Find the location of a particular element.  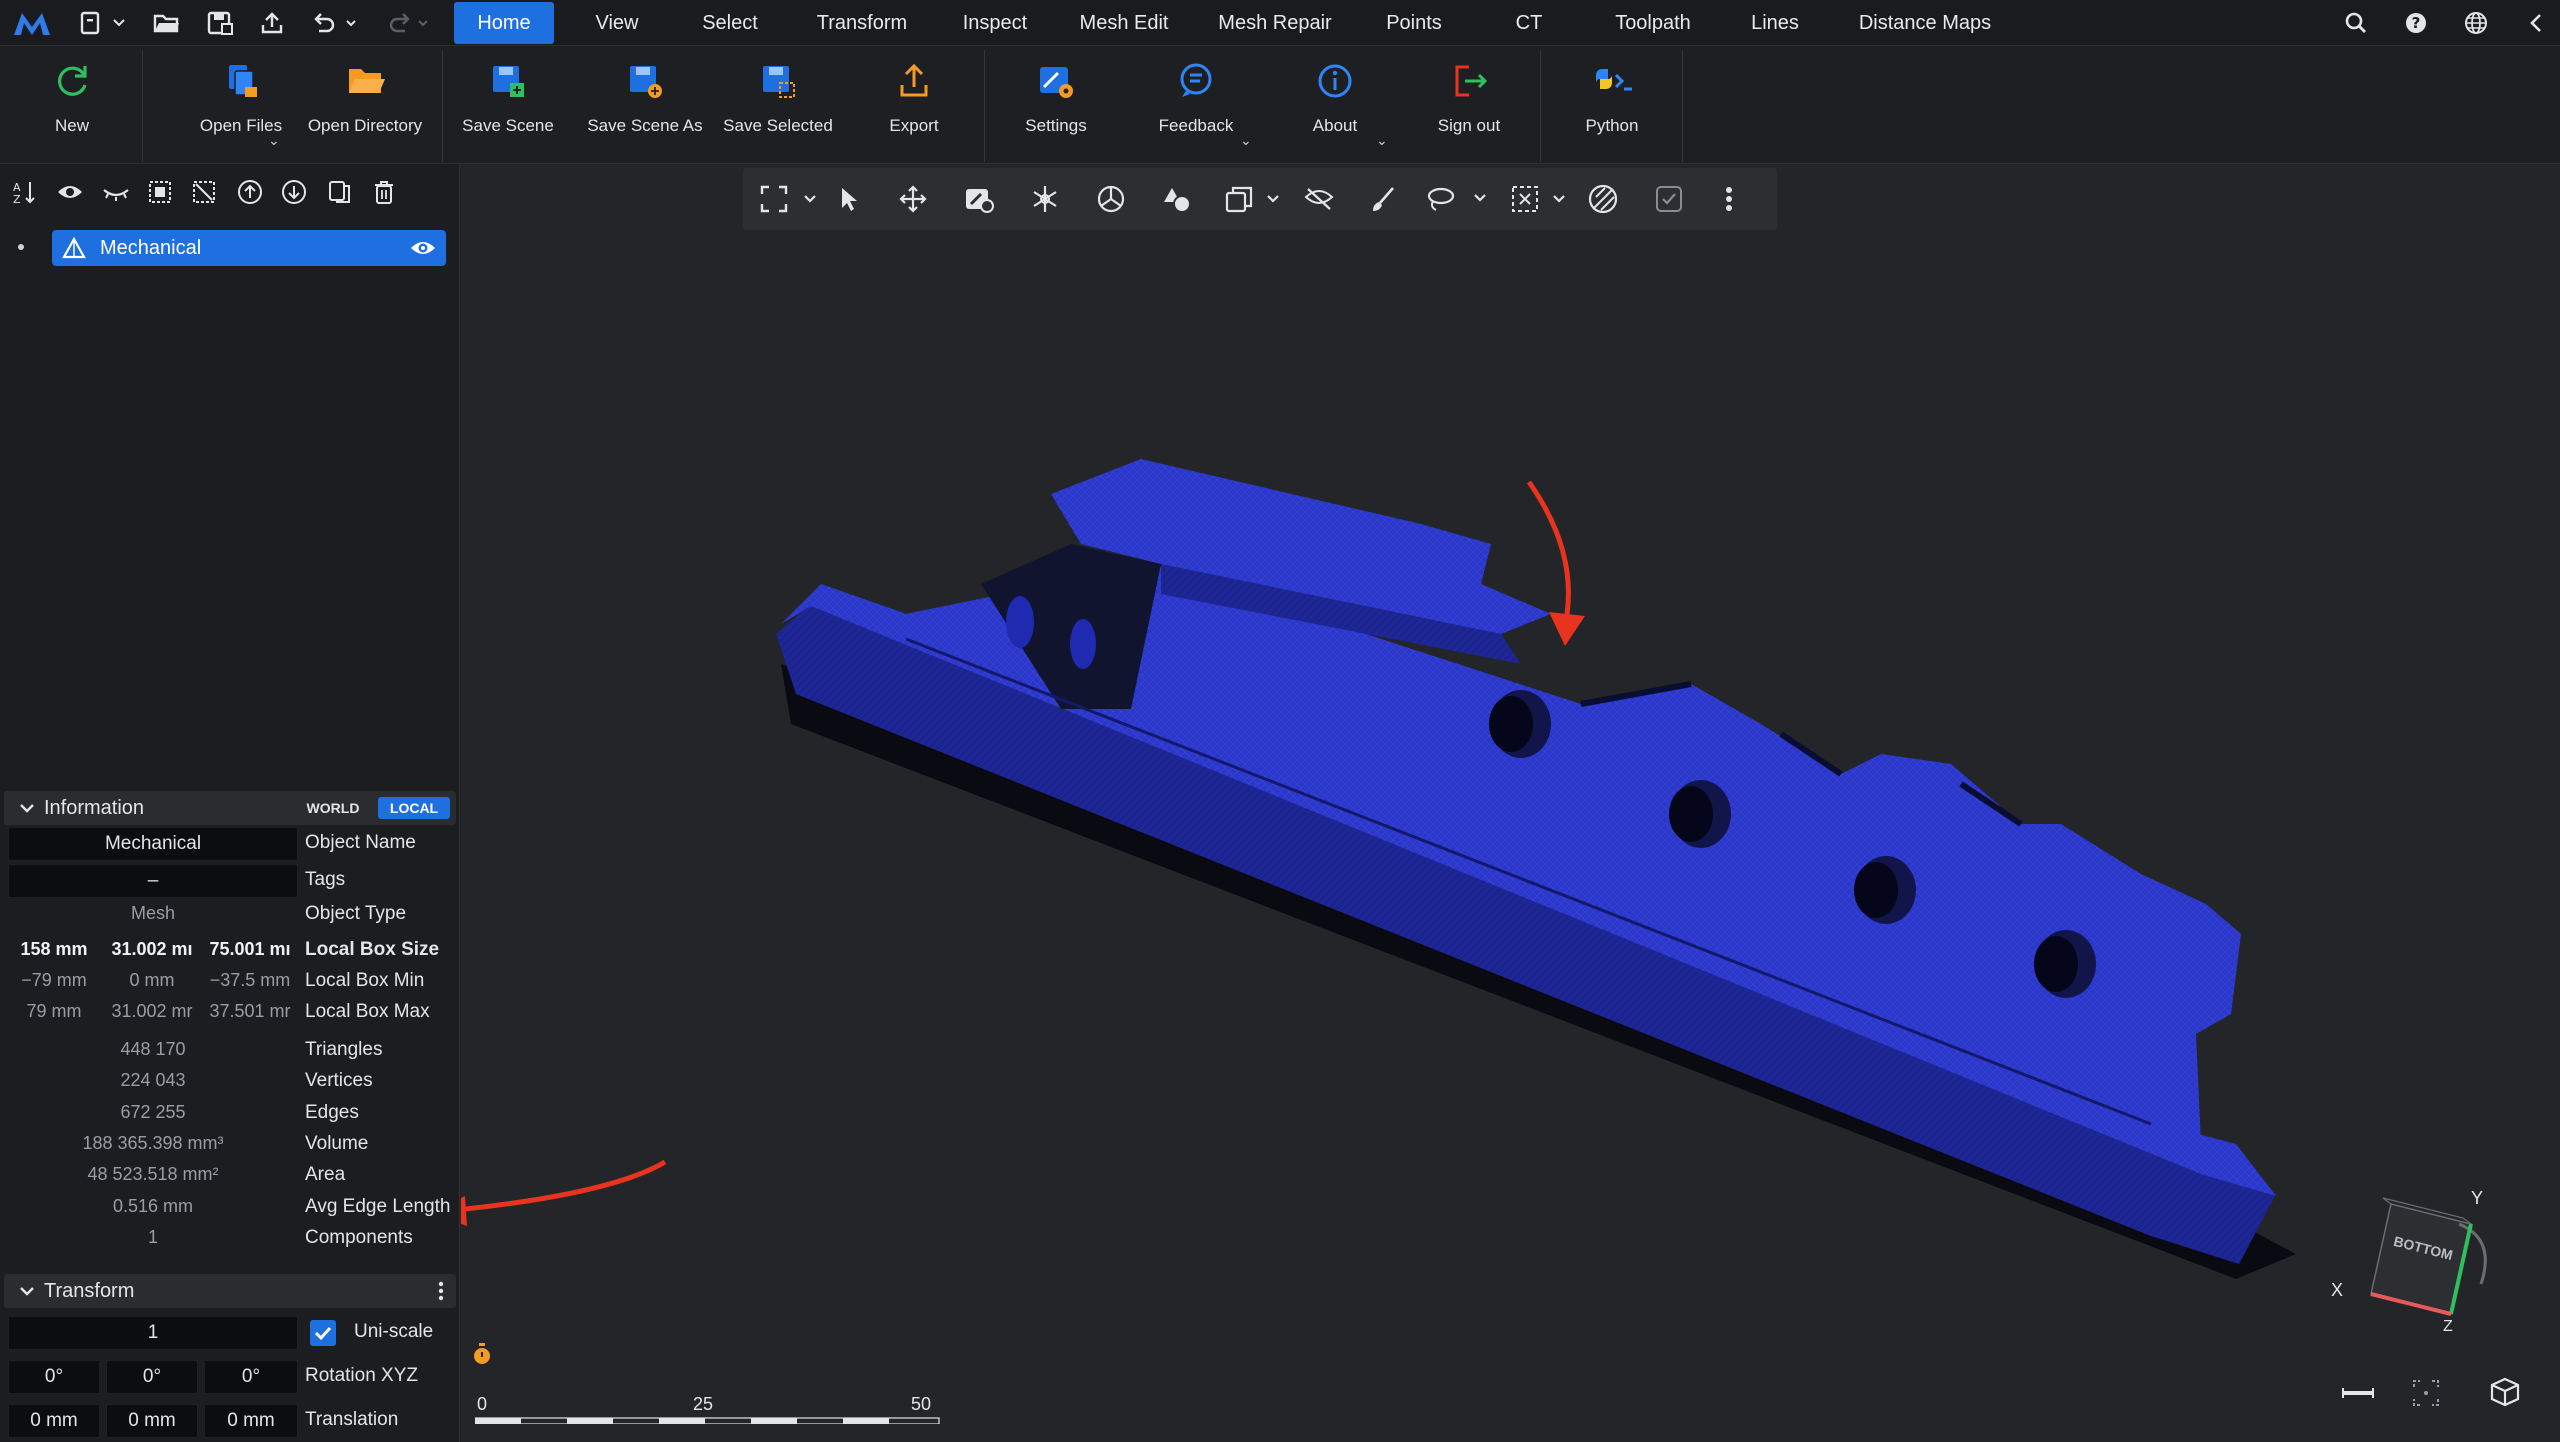

area-label: Area is located at coordinates (325, 1174).